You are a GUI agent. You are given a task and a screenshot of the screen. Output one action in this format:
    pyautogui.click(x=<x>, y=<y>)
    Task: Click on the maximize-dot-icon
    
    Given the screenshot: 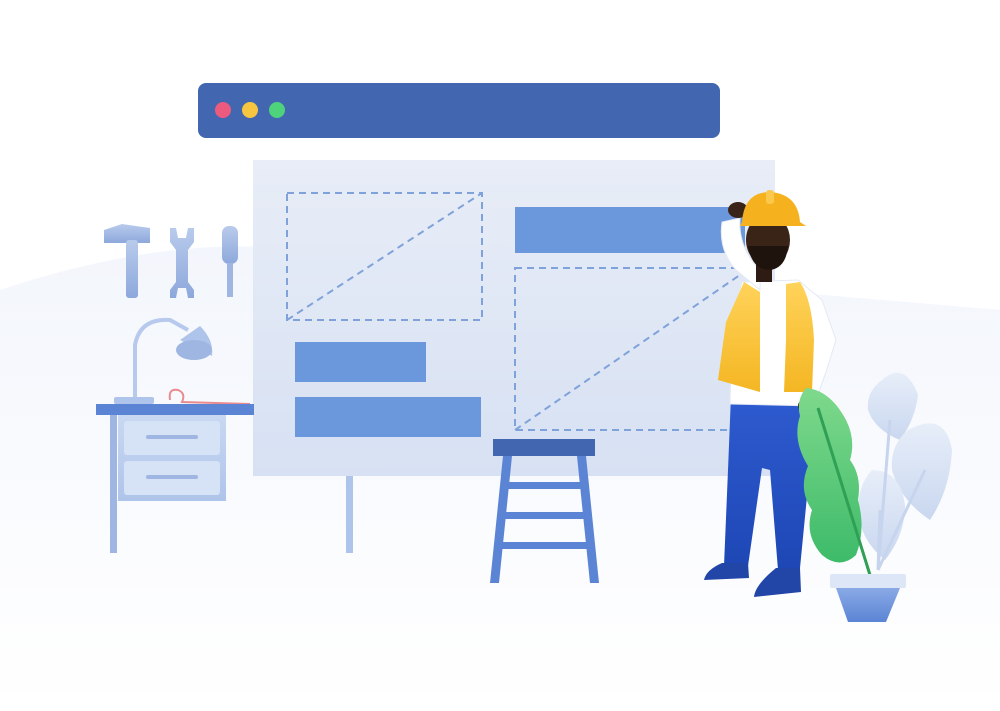 What is the action you would take?
    pyautogui.click(x=277, y=110)
    